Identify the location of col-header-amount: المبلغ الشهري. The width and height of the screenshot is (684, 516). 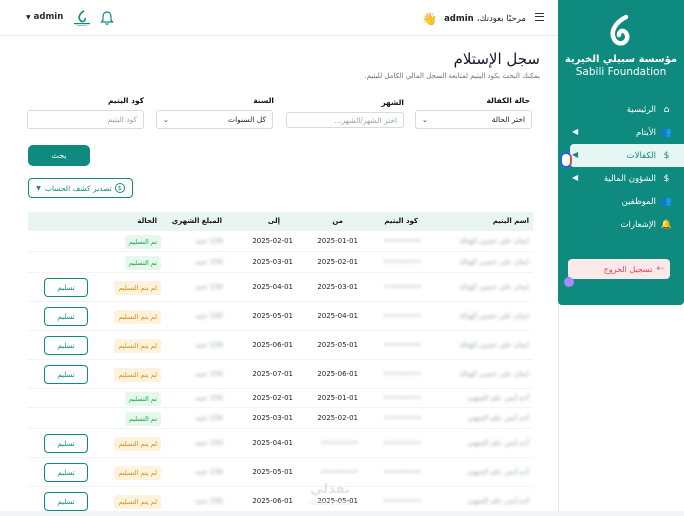
(196, 221).